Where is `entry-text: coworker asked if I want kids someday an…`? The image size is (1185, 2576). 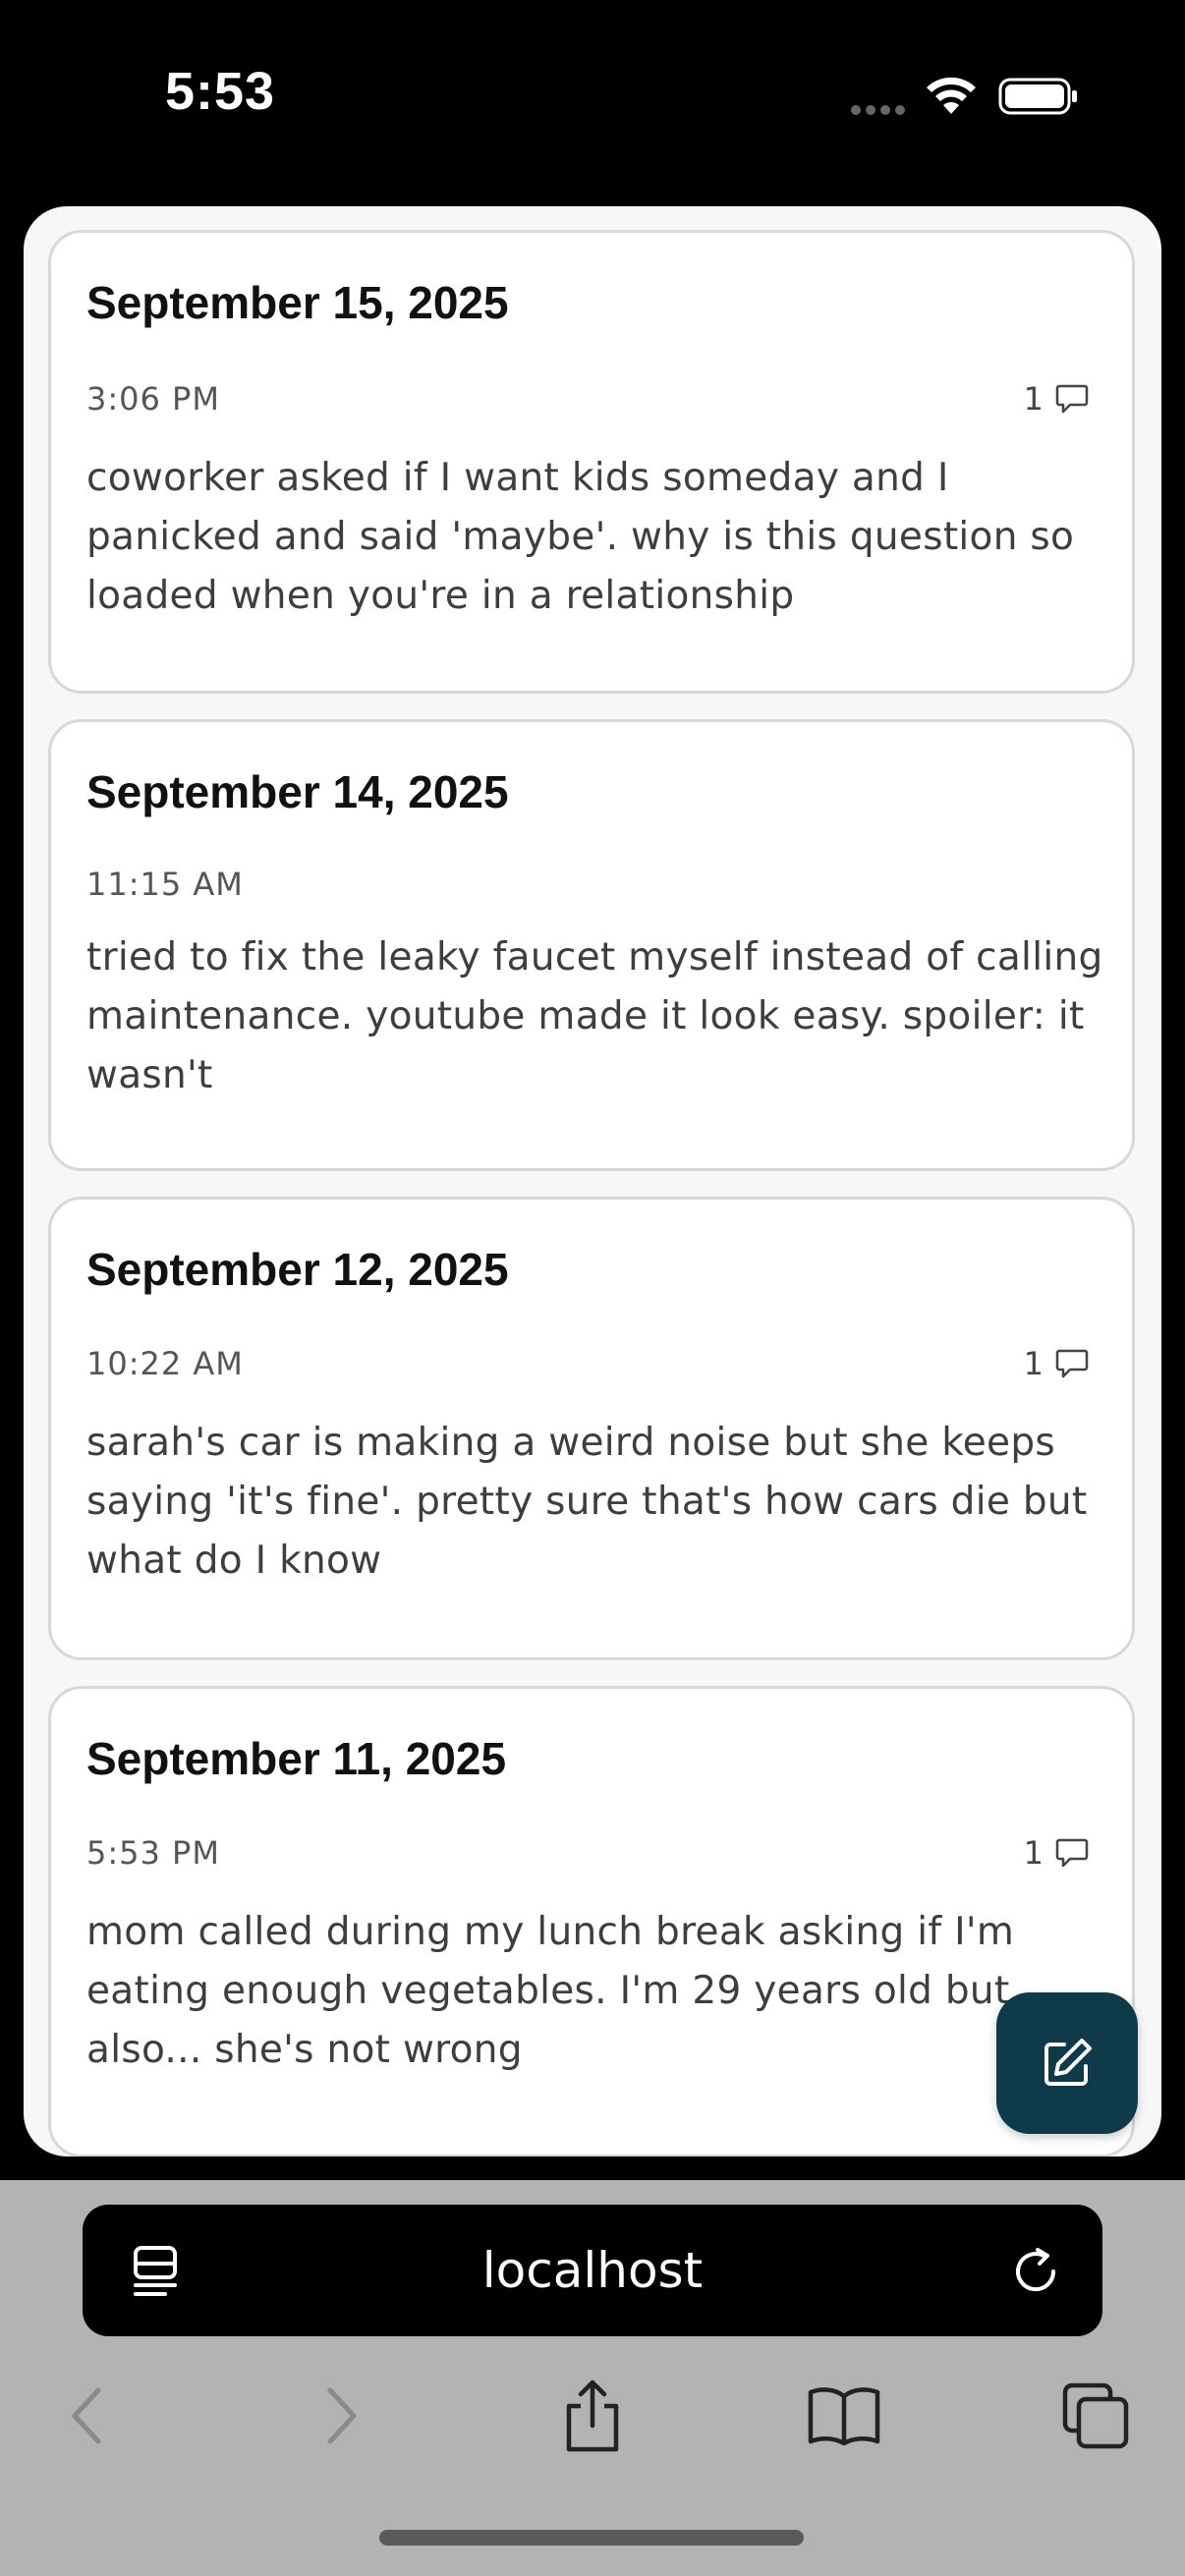 entry-text: coworker asked if I want kids someday an… is located at coordinates (581, 537).